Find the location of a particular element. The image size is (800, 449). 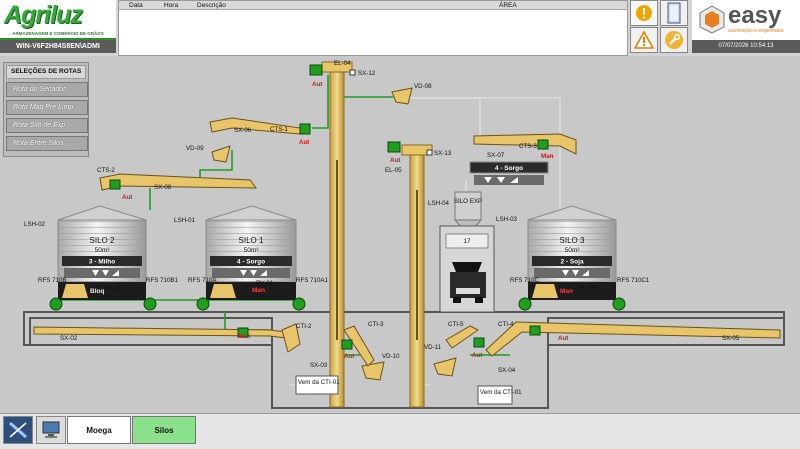

tools-button is located at coordinates (674, 40).